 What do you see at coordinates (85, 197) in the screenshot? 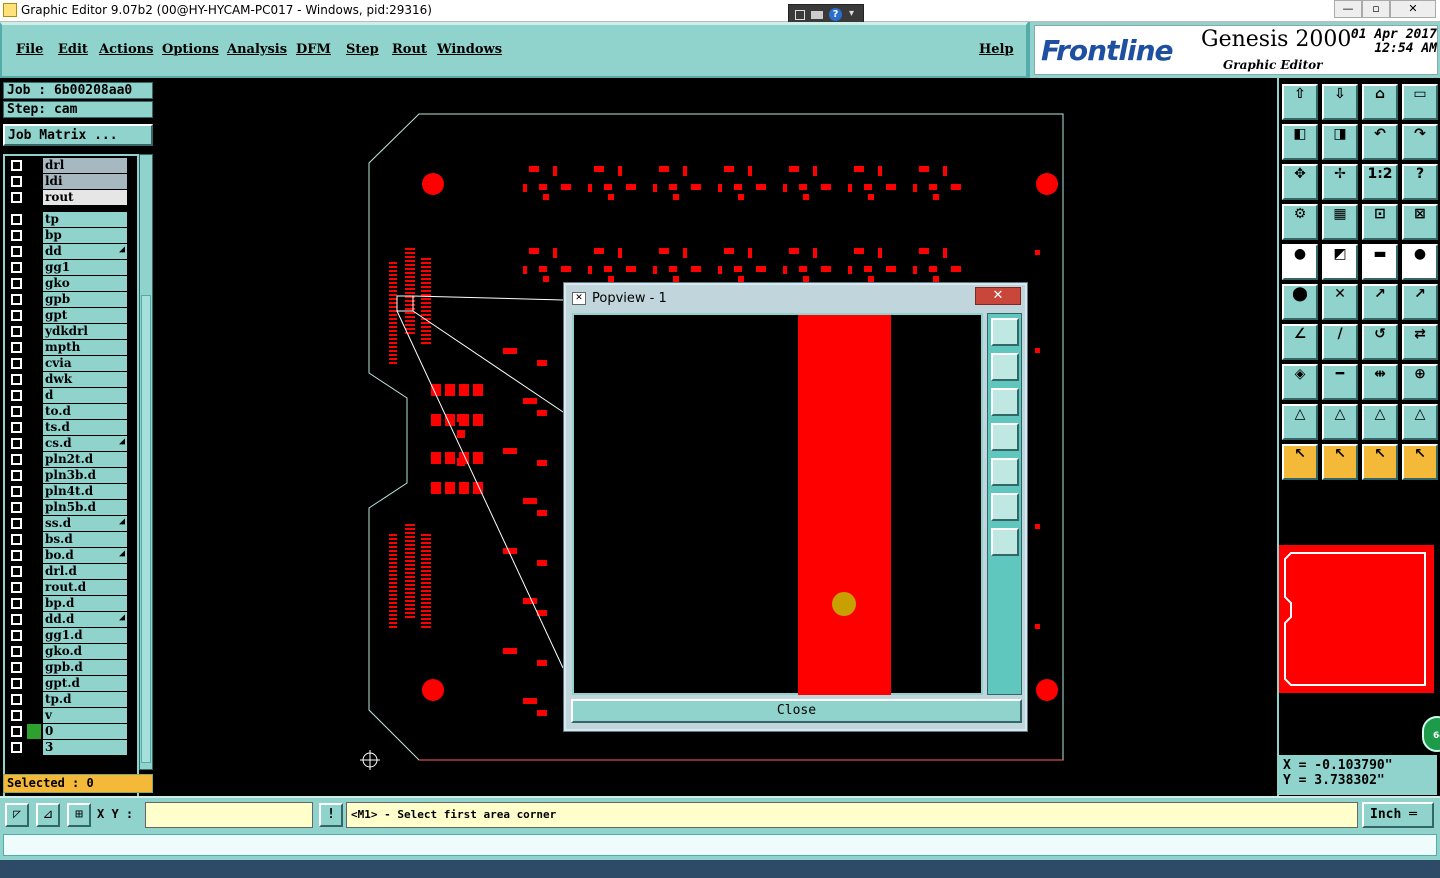
I see `layer-name: rout` at bounding box center [85, 197].